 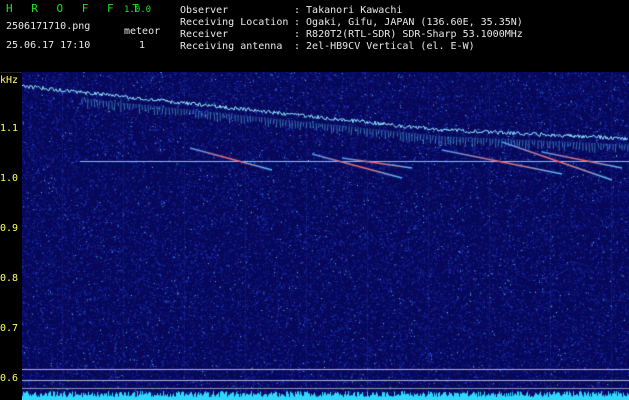 What do you see at coordinates (9, 80) in the screenshot?
I see `y-axis-unit-label: kHz` at bounding box center [9, 80].